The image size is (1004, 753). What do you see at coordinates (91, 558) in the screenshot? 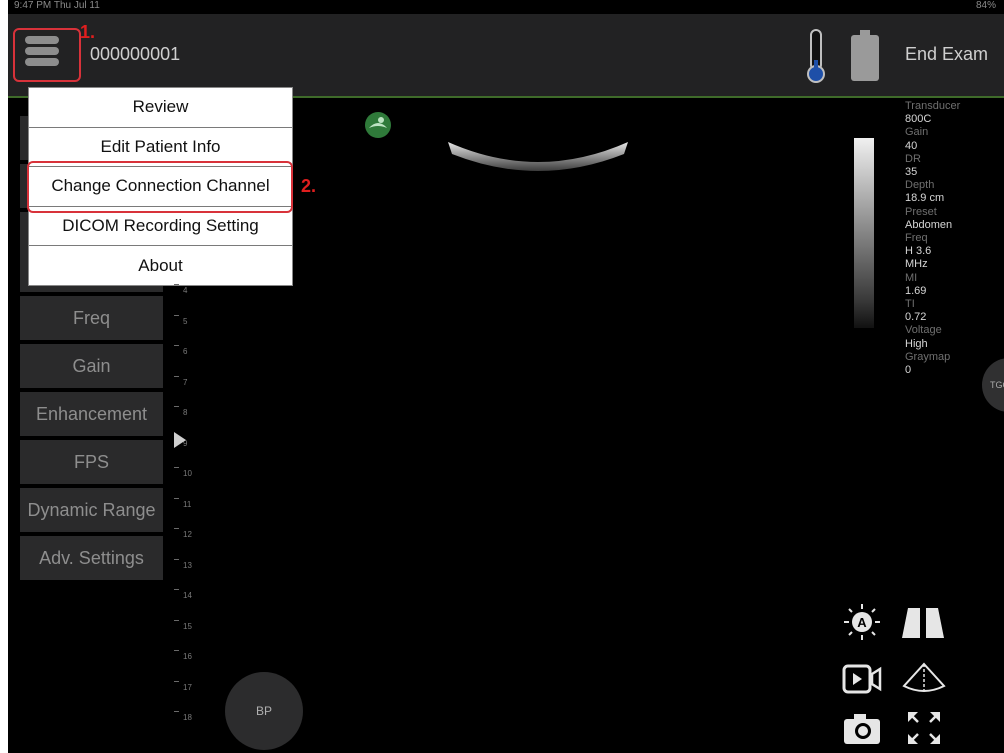
I see `sidebar-item-adv-settings: Adv. Settings` at bounding box center [91, 558].